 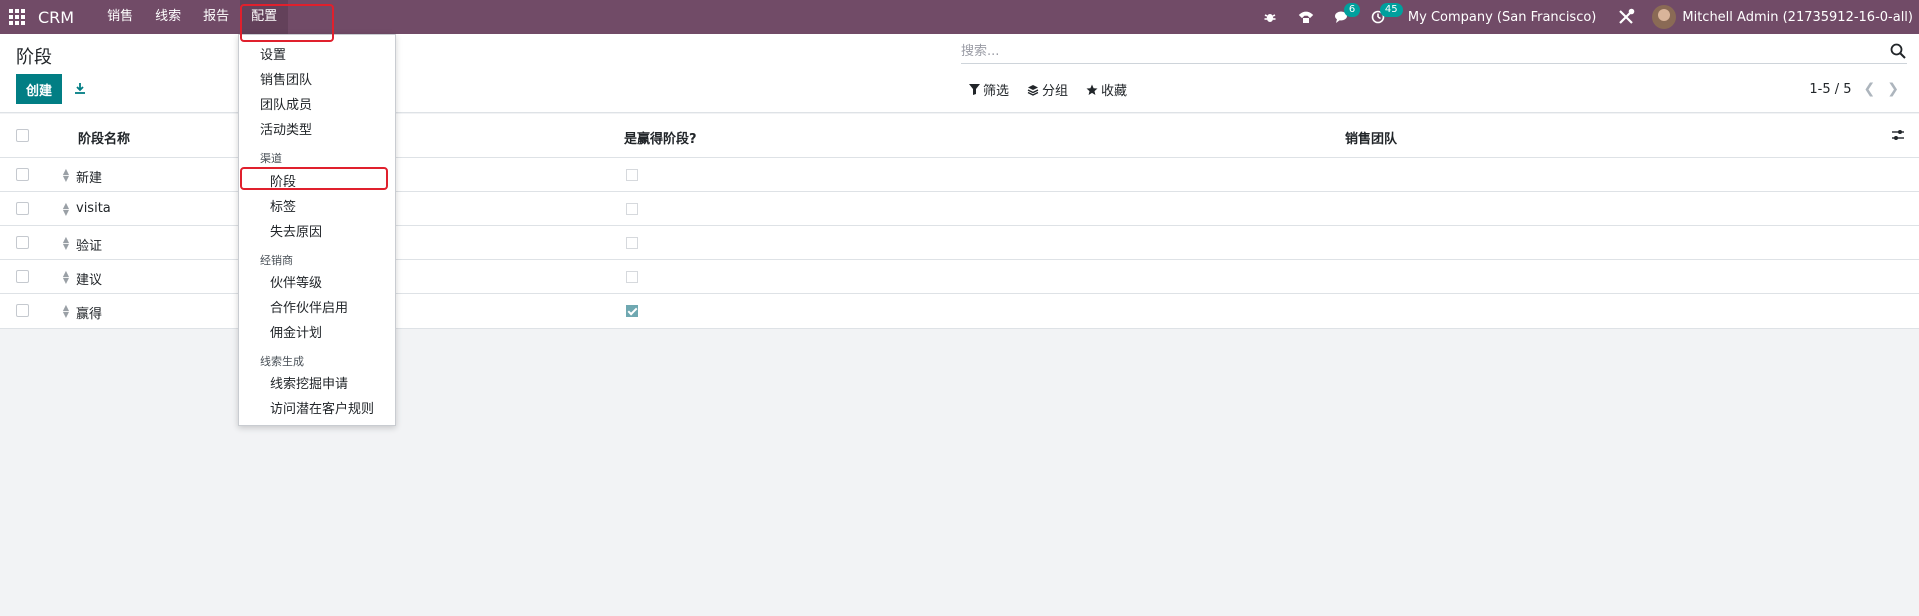 I want to click on search-icon, so click(x=1898, y=51).